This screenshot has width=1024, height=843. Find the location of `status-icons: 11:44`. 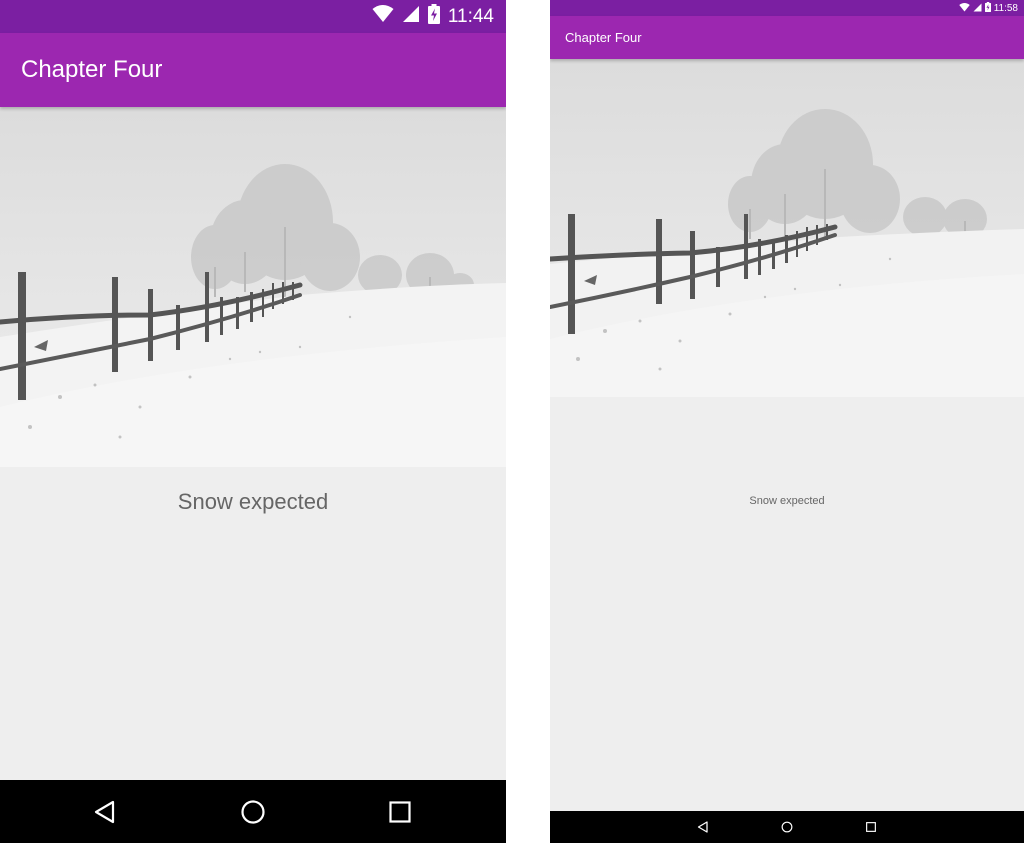

status-icons: 11:44 is located at coordinates (429, 16).